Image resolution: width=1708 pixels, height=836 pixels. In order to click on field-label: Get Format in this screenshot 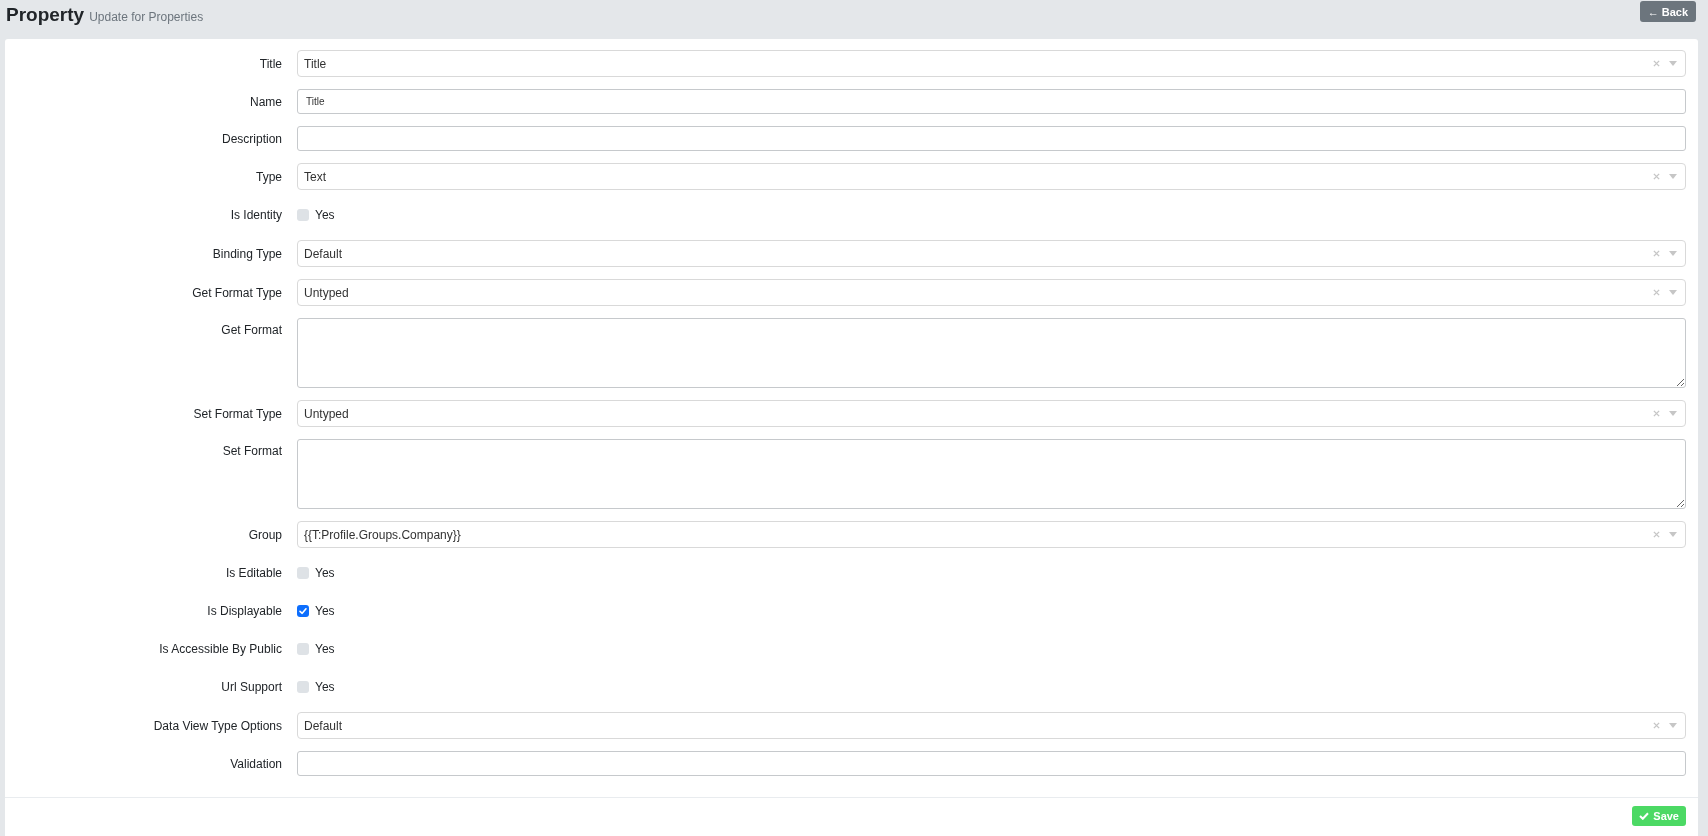, I will do `click(251, 329)`.